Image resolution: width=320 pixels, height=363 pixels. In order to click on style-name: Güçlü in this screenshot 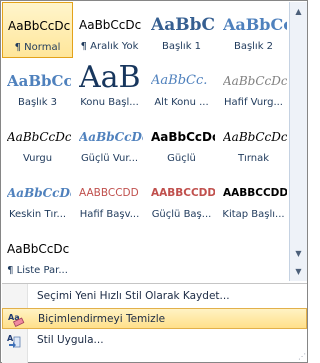, I will do `click(181, 158)`.